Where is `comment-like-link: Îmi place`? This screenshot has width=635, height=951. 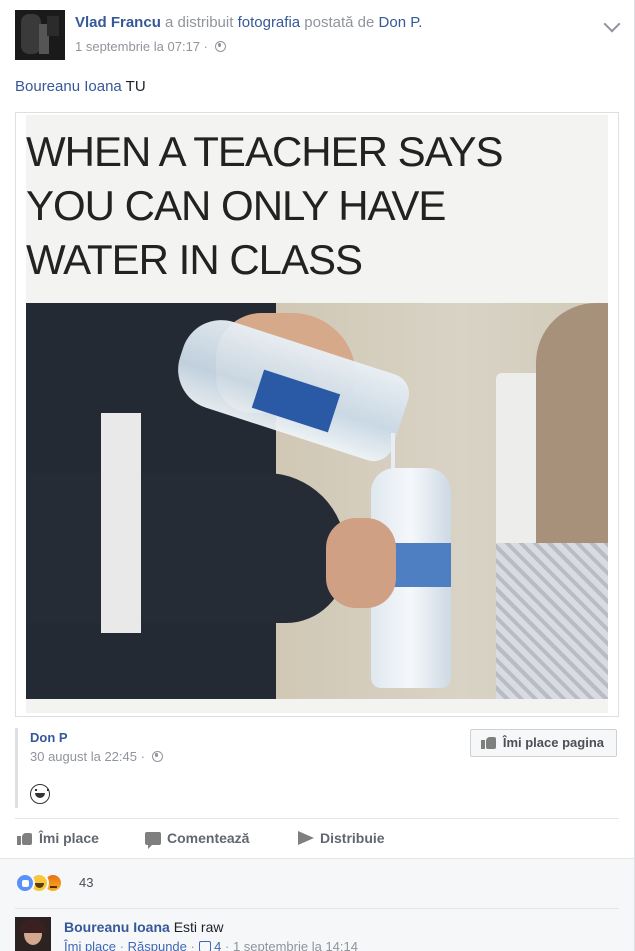
comment-like-link: Îmi place is located at coordinates (90, 945).